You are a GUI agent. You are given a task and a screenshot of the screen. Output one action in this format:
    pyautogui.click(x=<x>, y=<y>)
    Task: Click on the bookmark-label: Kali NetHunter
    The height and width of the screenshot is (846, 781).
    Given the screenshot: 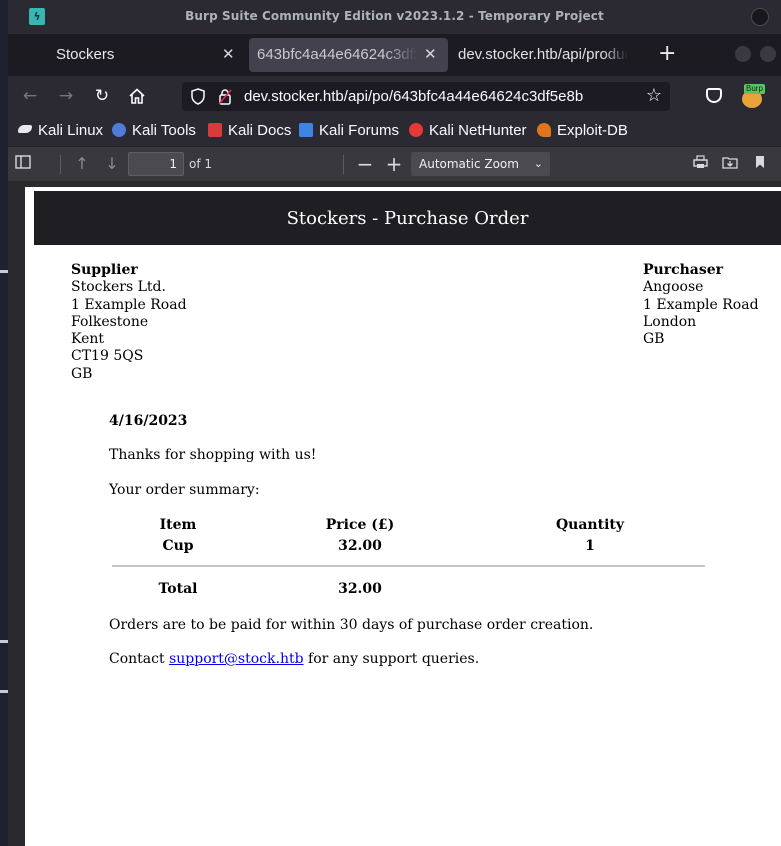 What is the action you would take?
    pyautogui.click(x=478, y=130)
    